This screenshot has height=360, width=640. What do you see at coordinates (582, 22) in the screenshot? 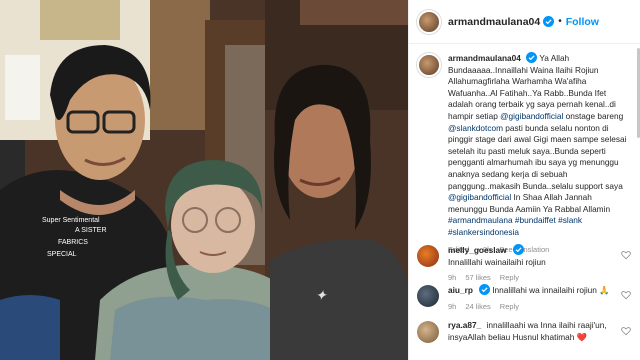
I see `follow-button: Follow` at bounding box center [582, 22].